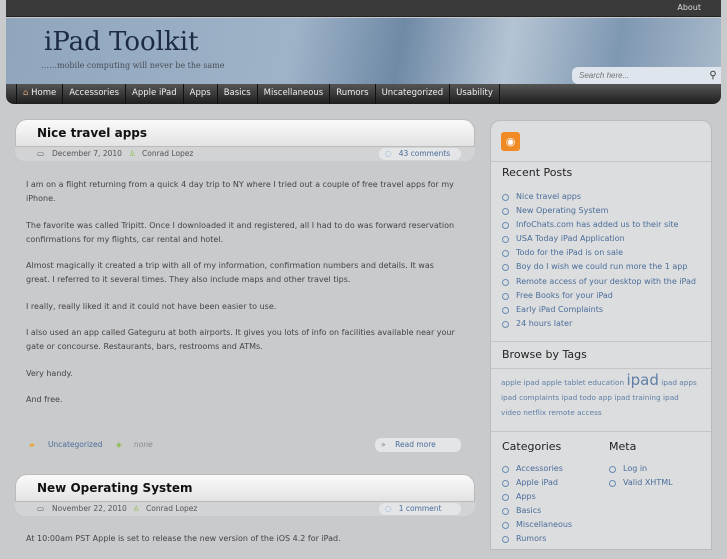 The image size is (727, 559). Describe the element at coordinates (363, 8) in the screenshot. I see `top-bar: About` at that location.